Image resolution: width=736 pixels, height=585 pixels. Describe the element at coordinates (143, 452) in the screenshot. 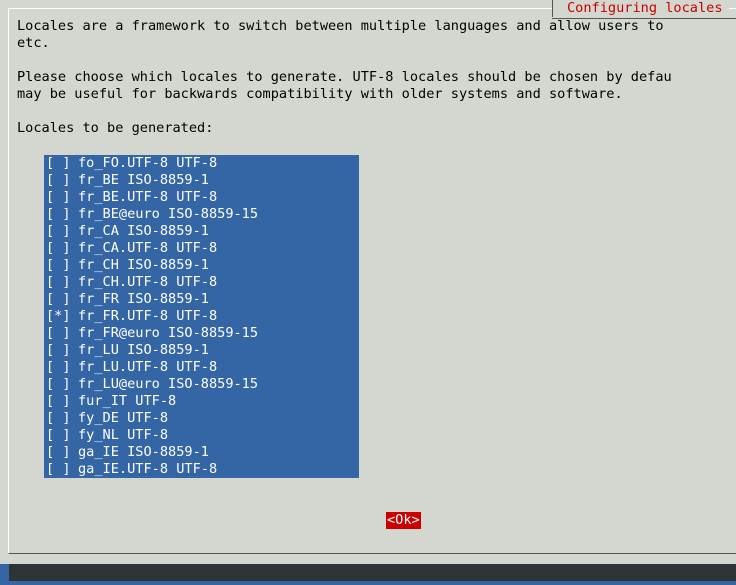

I see `locale-label: ga_IE ISO-8859-1` at that location.